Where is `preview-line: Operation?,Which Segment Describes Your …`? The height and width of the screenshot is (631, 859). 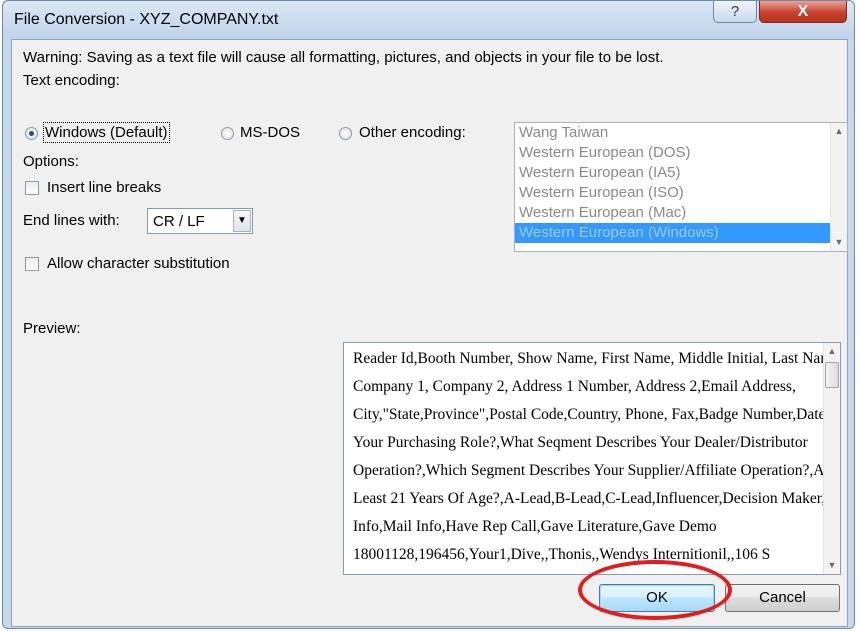 preview-line: Operation?,Which Segment Describes Your … is located at coordinates (597, 470).